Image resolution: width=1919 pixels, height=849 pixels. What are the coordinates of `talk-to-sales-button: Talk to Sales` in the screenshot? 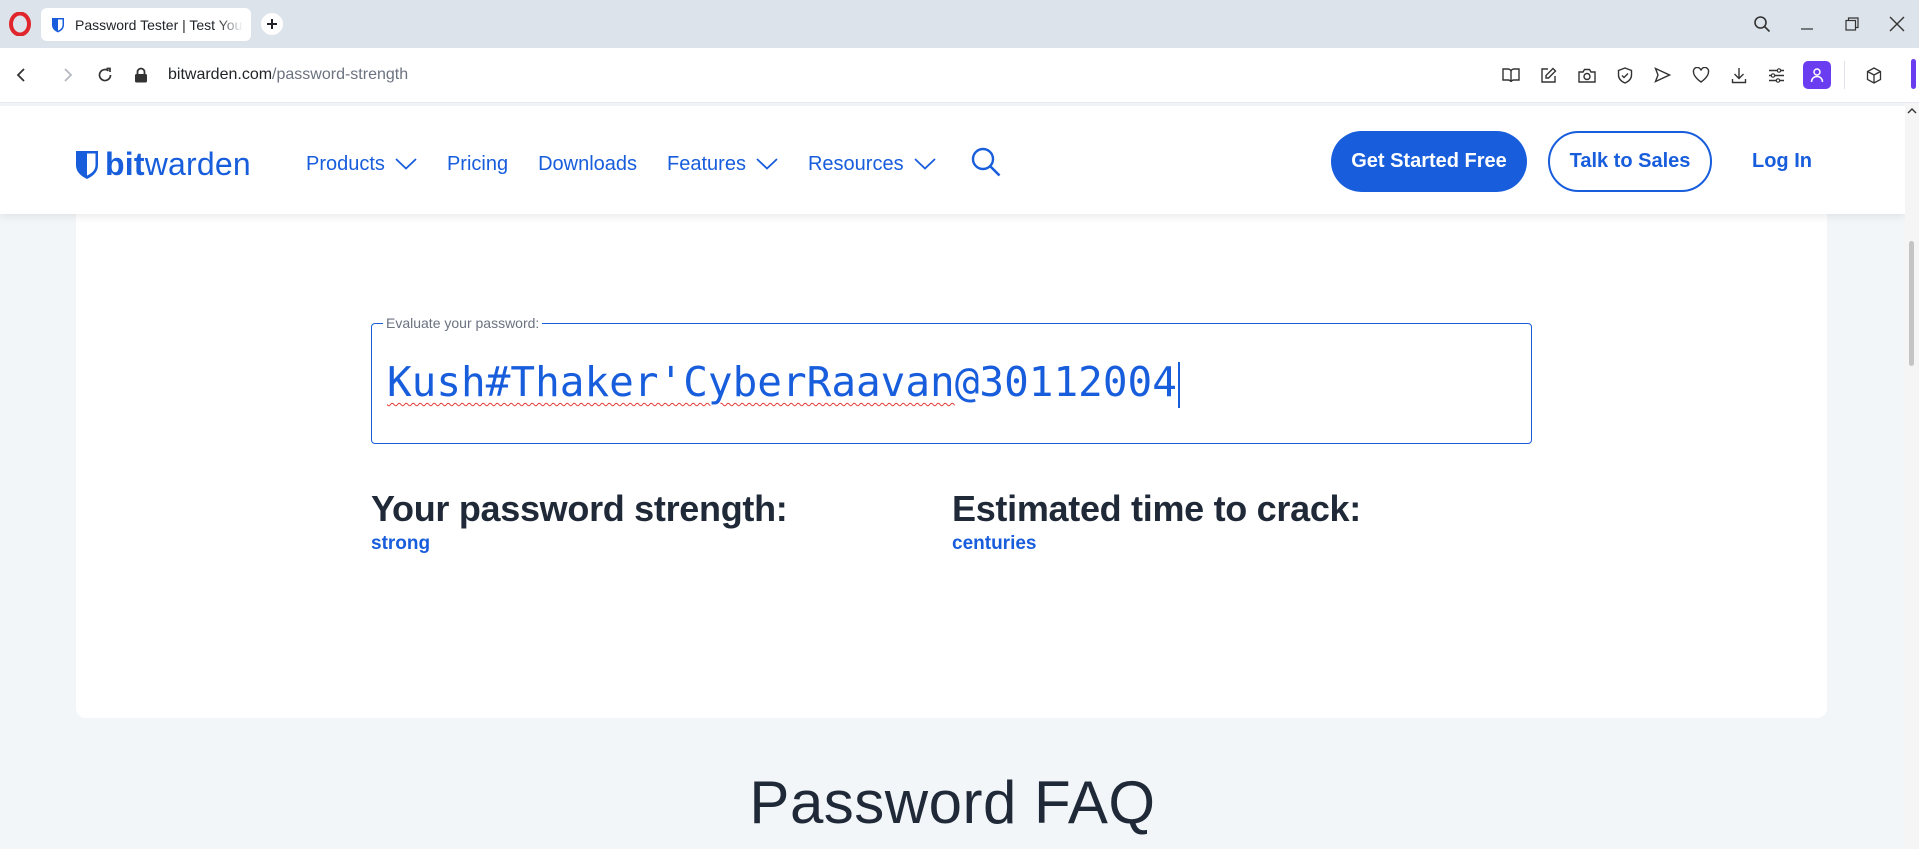 It's located at (1630, 161).